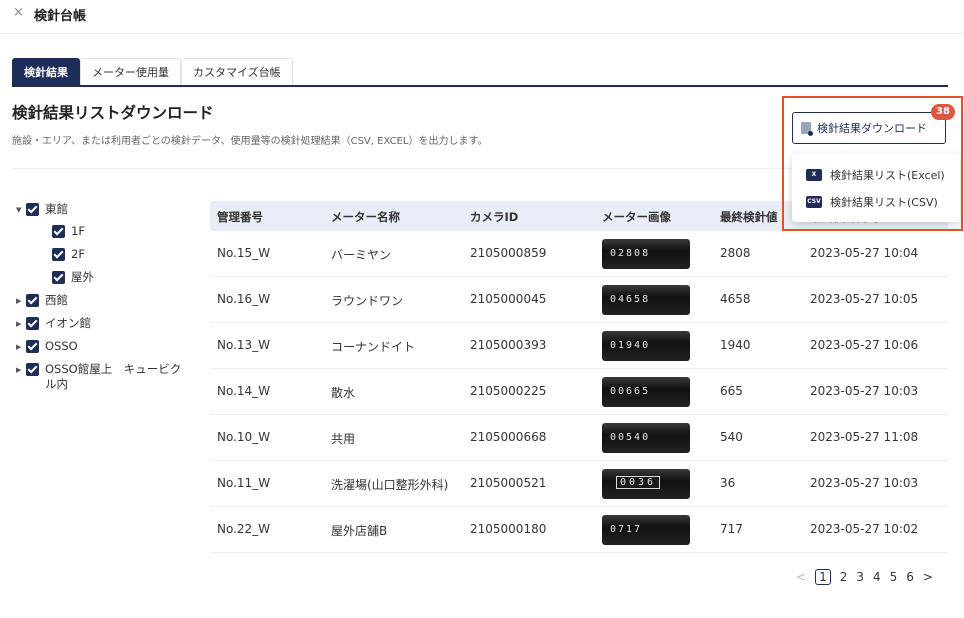 This screenshot has height=618, width=964. Describe the element at coordinates (46, 71) in the screenshot. I see `tab-reading-results: 検針結果` at that location.